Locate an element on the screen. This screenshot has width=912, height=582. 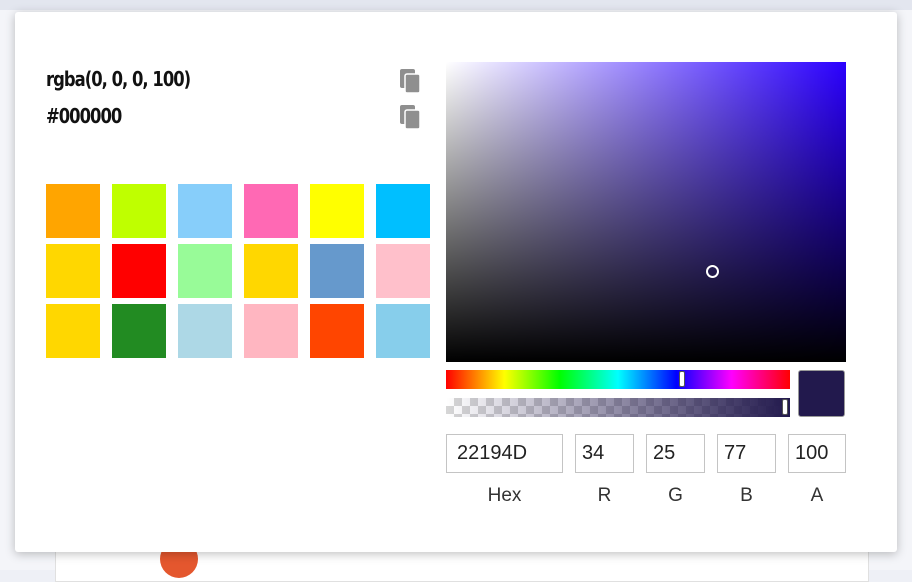
alpha-slider is located at coordinates (618, 407).